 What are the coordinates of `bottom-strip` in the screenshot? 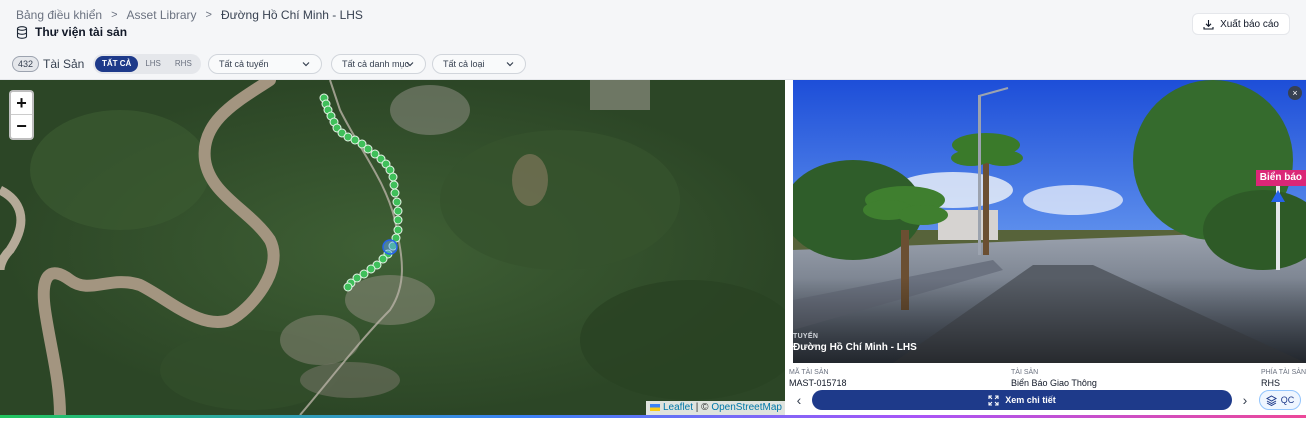 It's located at (653, 421).